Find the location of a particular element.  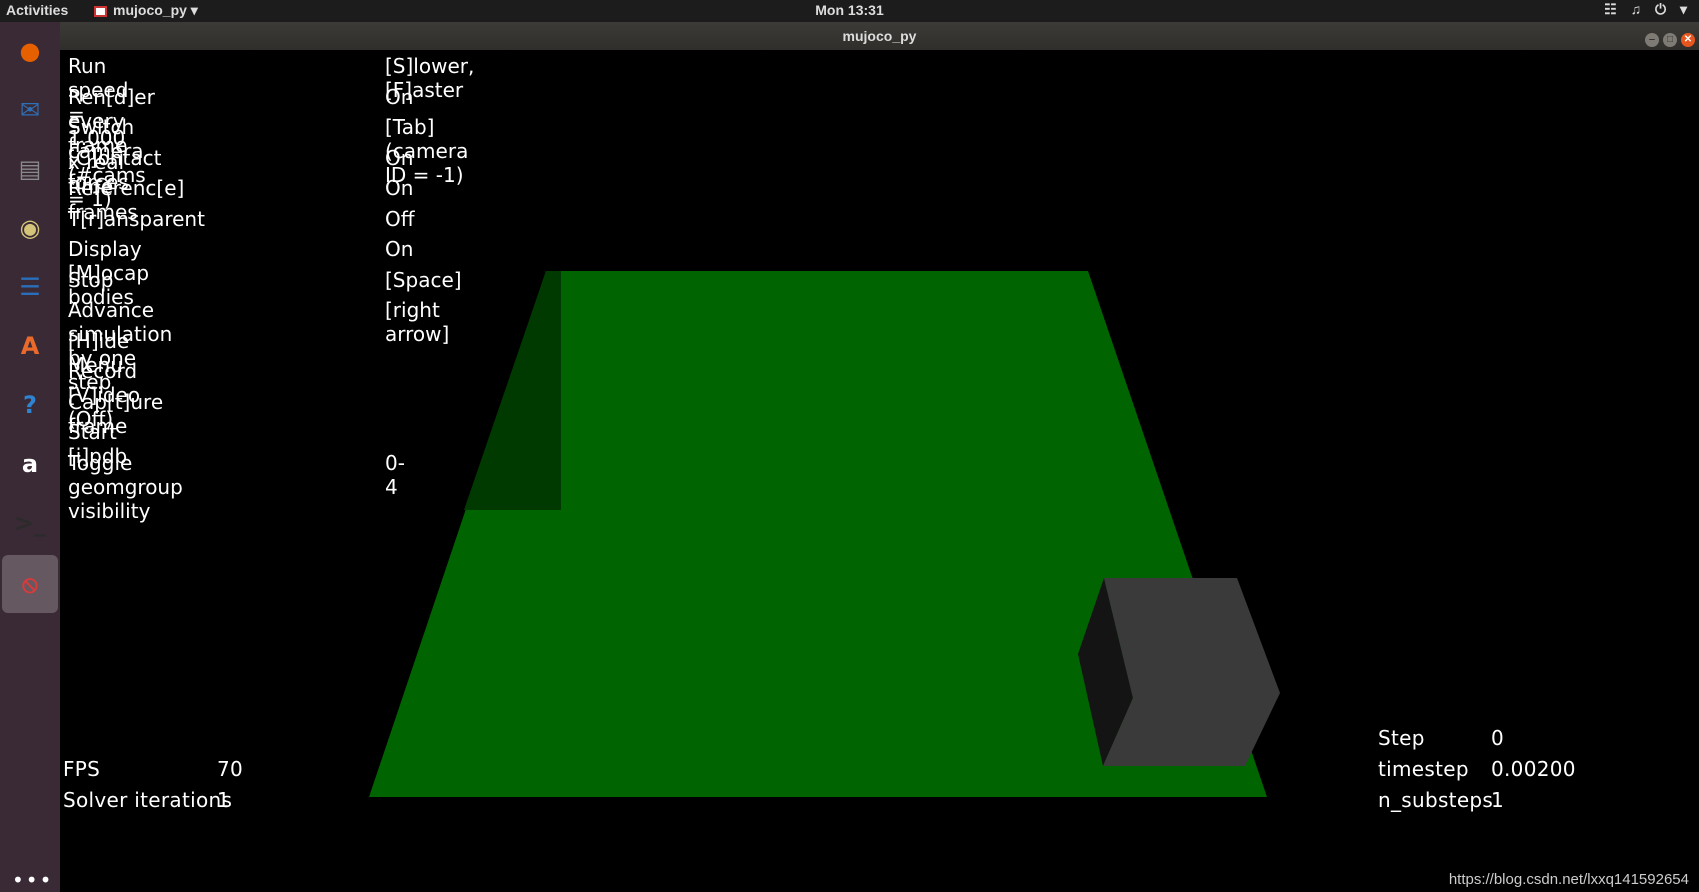

floor-shadow is located at coordinates (512, 390).